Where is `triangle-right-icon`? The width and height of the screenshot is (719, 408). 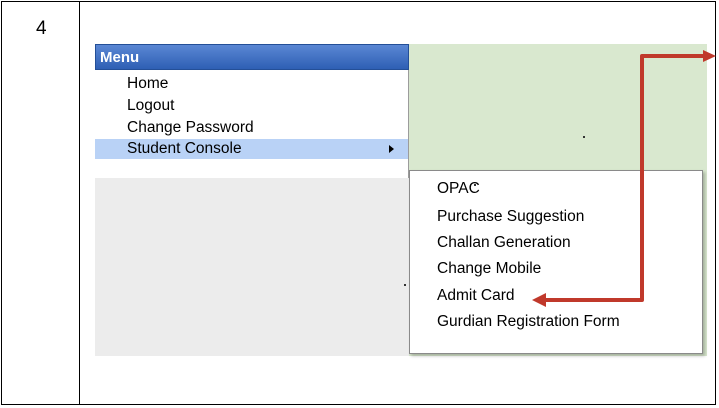 triangle-right-icon is located at coordinates (391, 149).